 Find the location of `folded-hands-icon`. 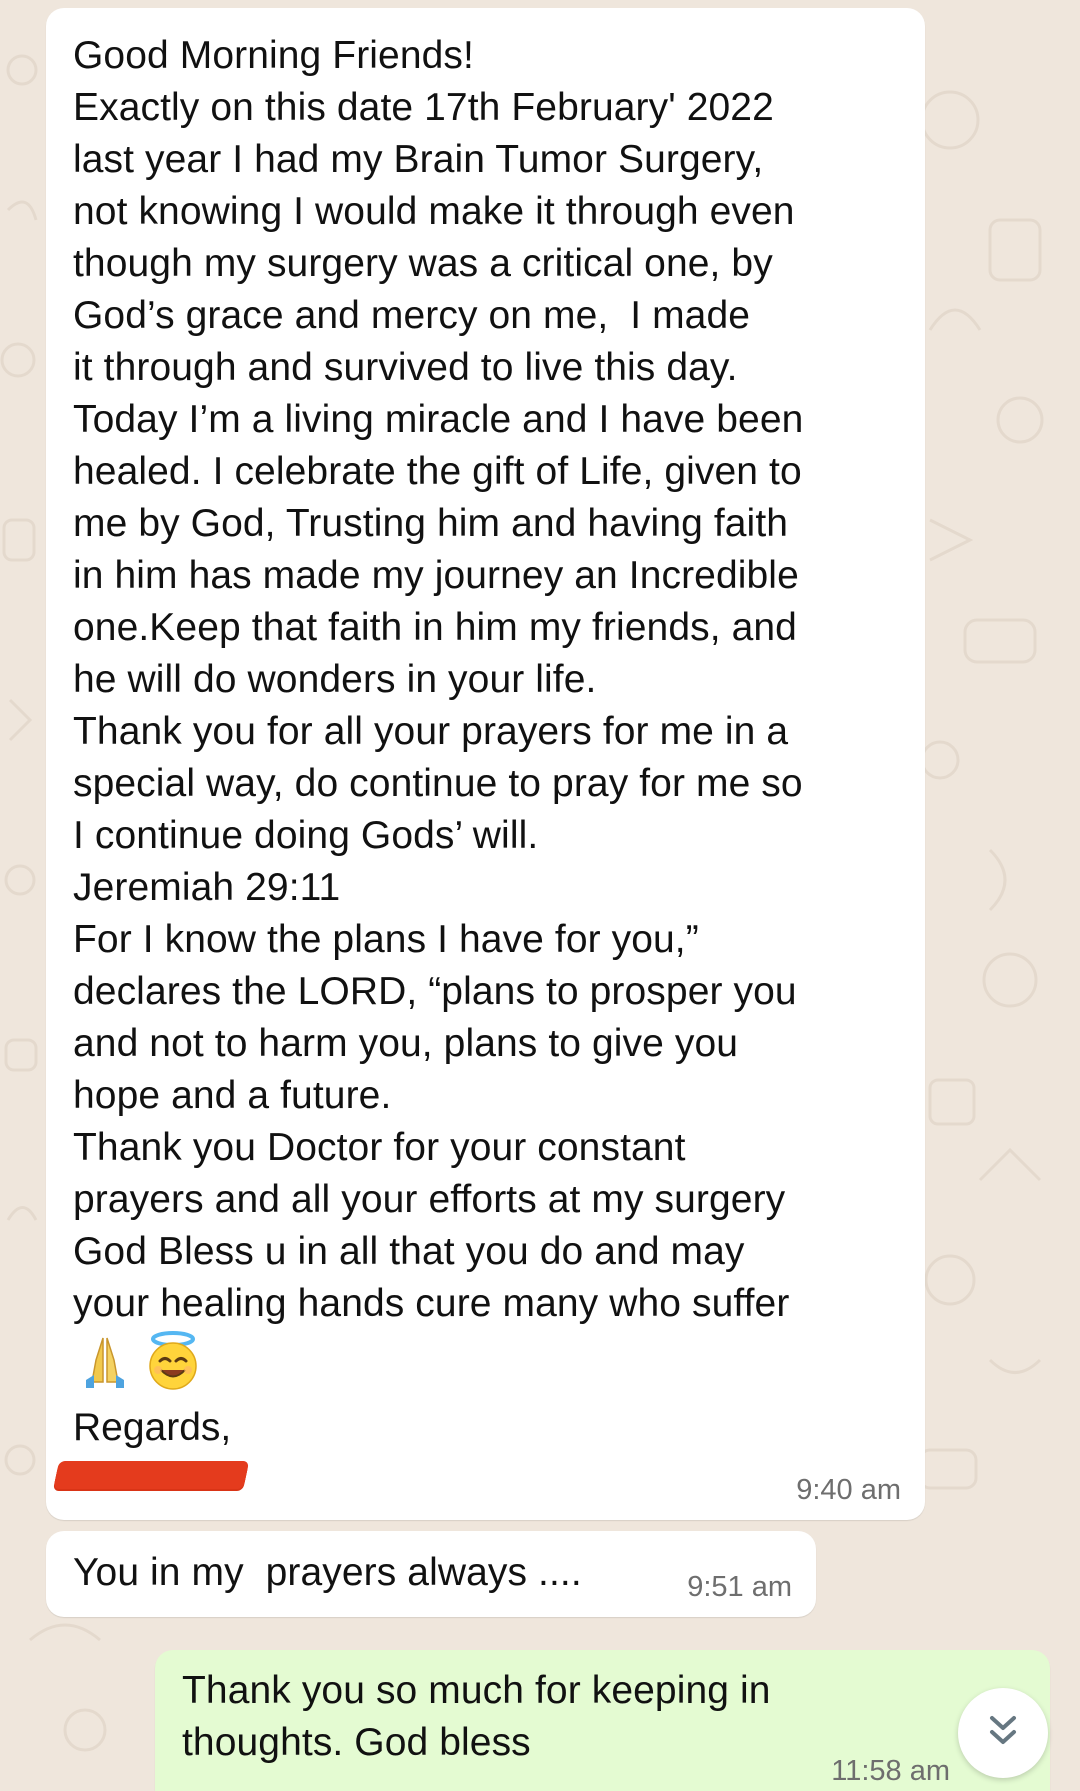

folded-hands-icon is located at coordinates (105, 1361).